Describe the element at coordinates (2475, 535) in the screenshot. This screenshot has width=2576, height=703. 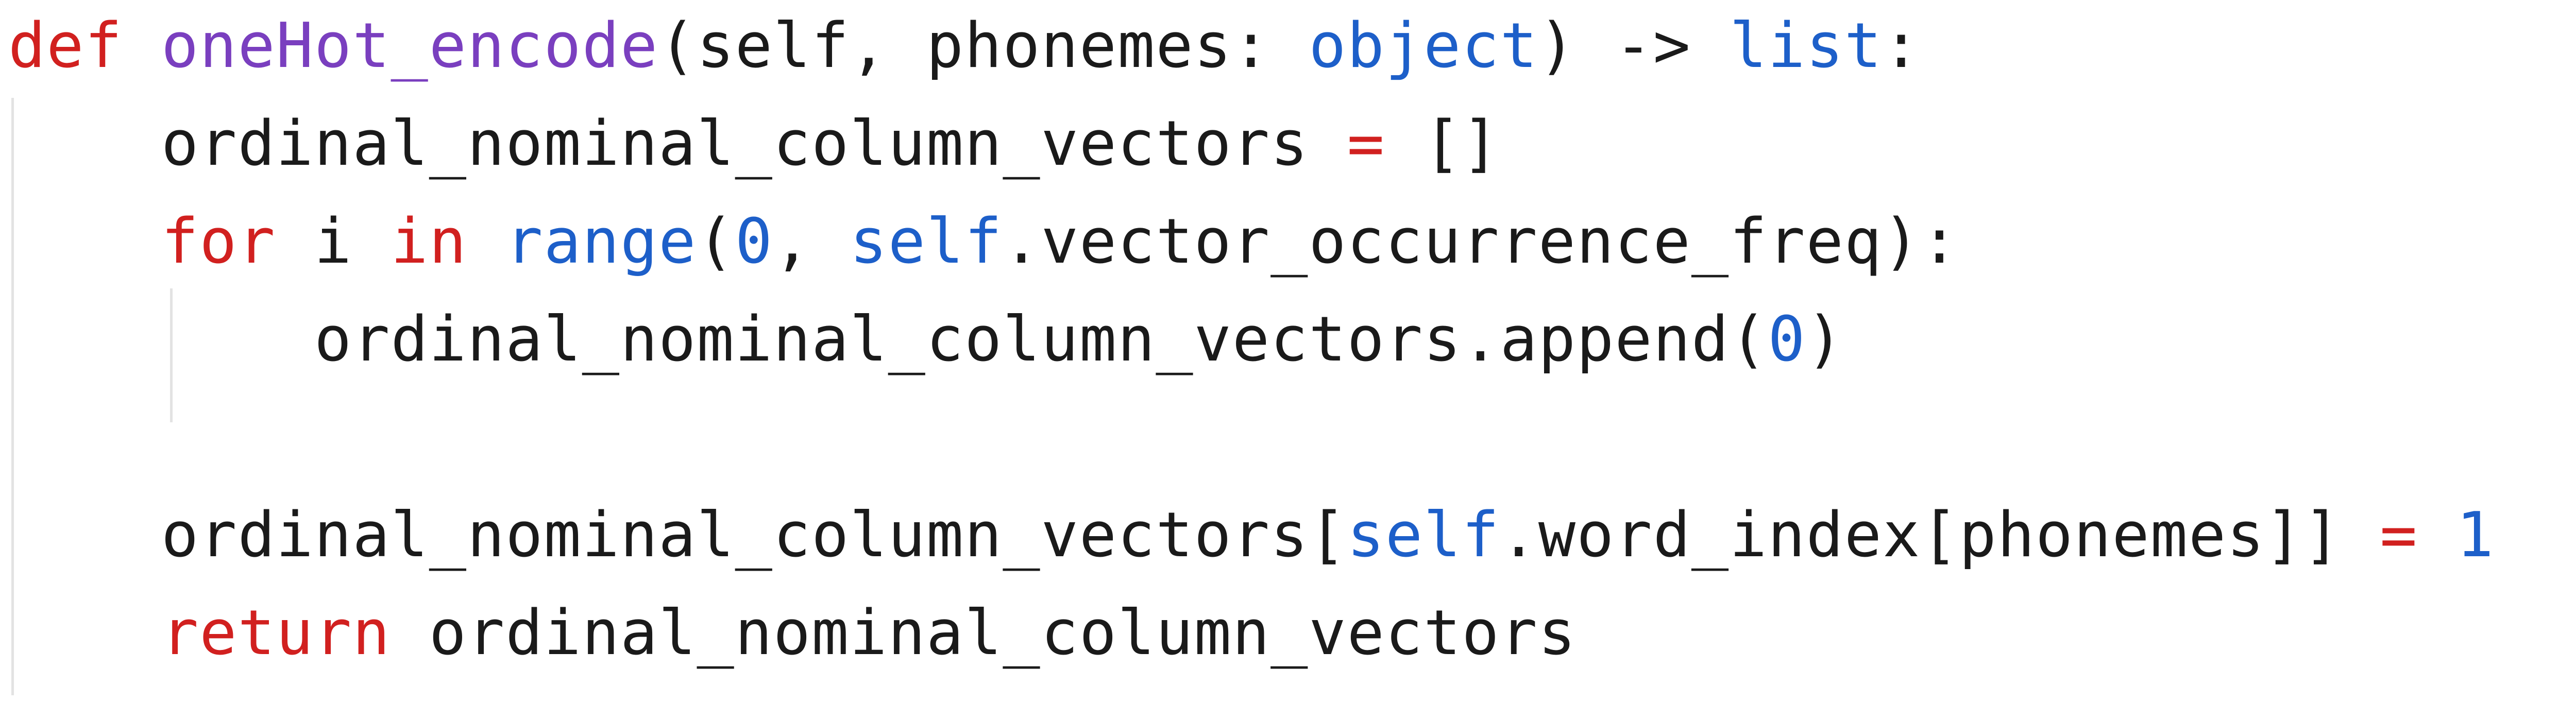
I see `code-token-number: 1` at that location.